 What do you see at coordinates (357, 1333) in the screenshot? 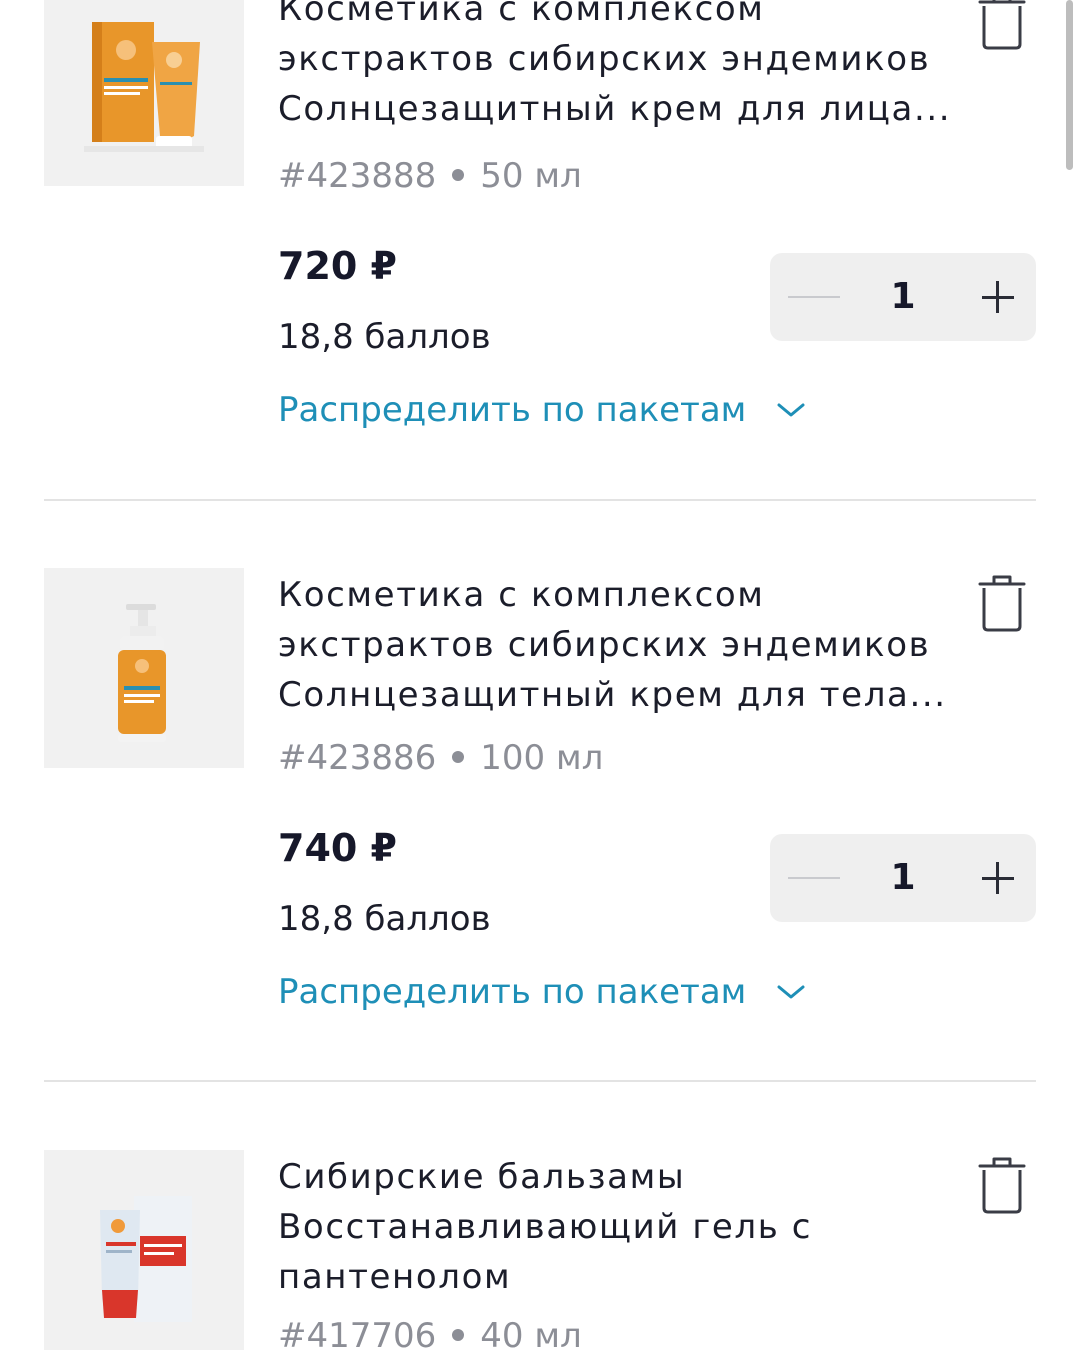
I see `product-sku: #417706` at bounding box center [357, 1333].